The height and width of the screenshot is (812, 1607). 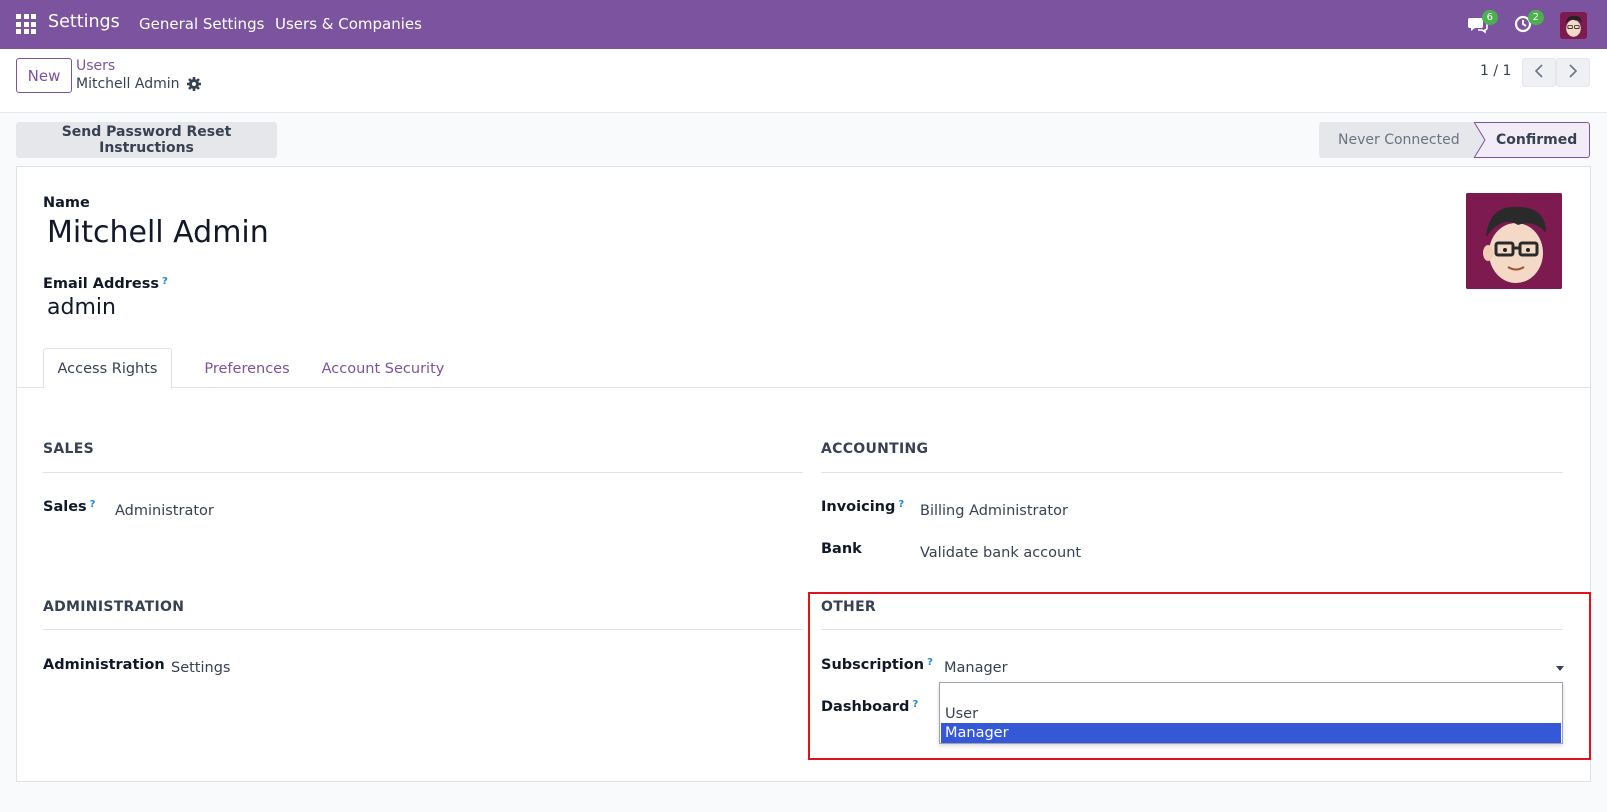 I want to click on status-arrow-divider, so click(x=1481, y=140).